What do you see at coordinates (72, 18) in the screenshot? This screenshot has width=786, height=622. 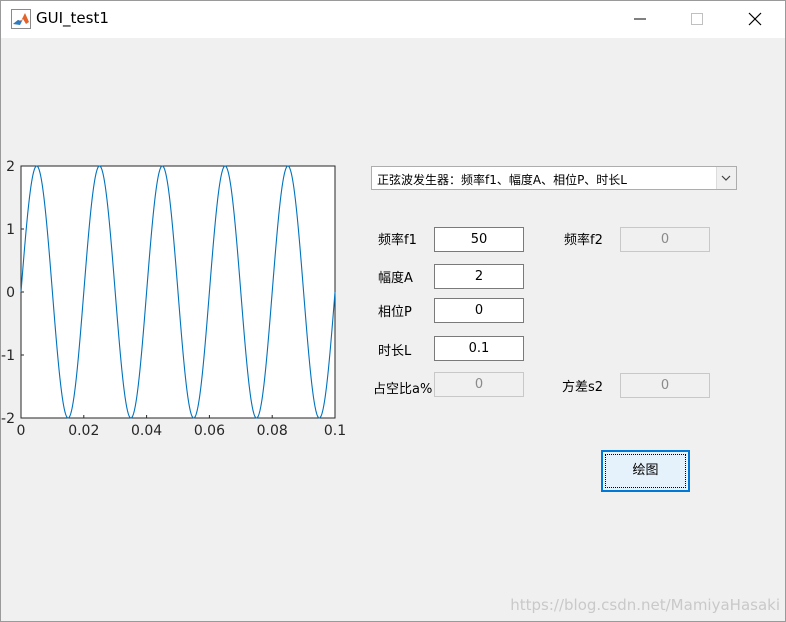 I see `window-title: GUI_test1` at bounding box center [72, 18].